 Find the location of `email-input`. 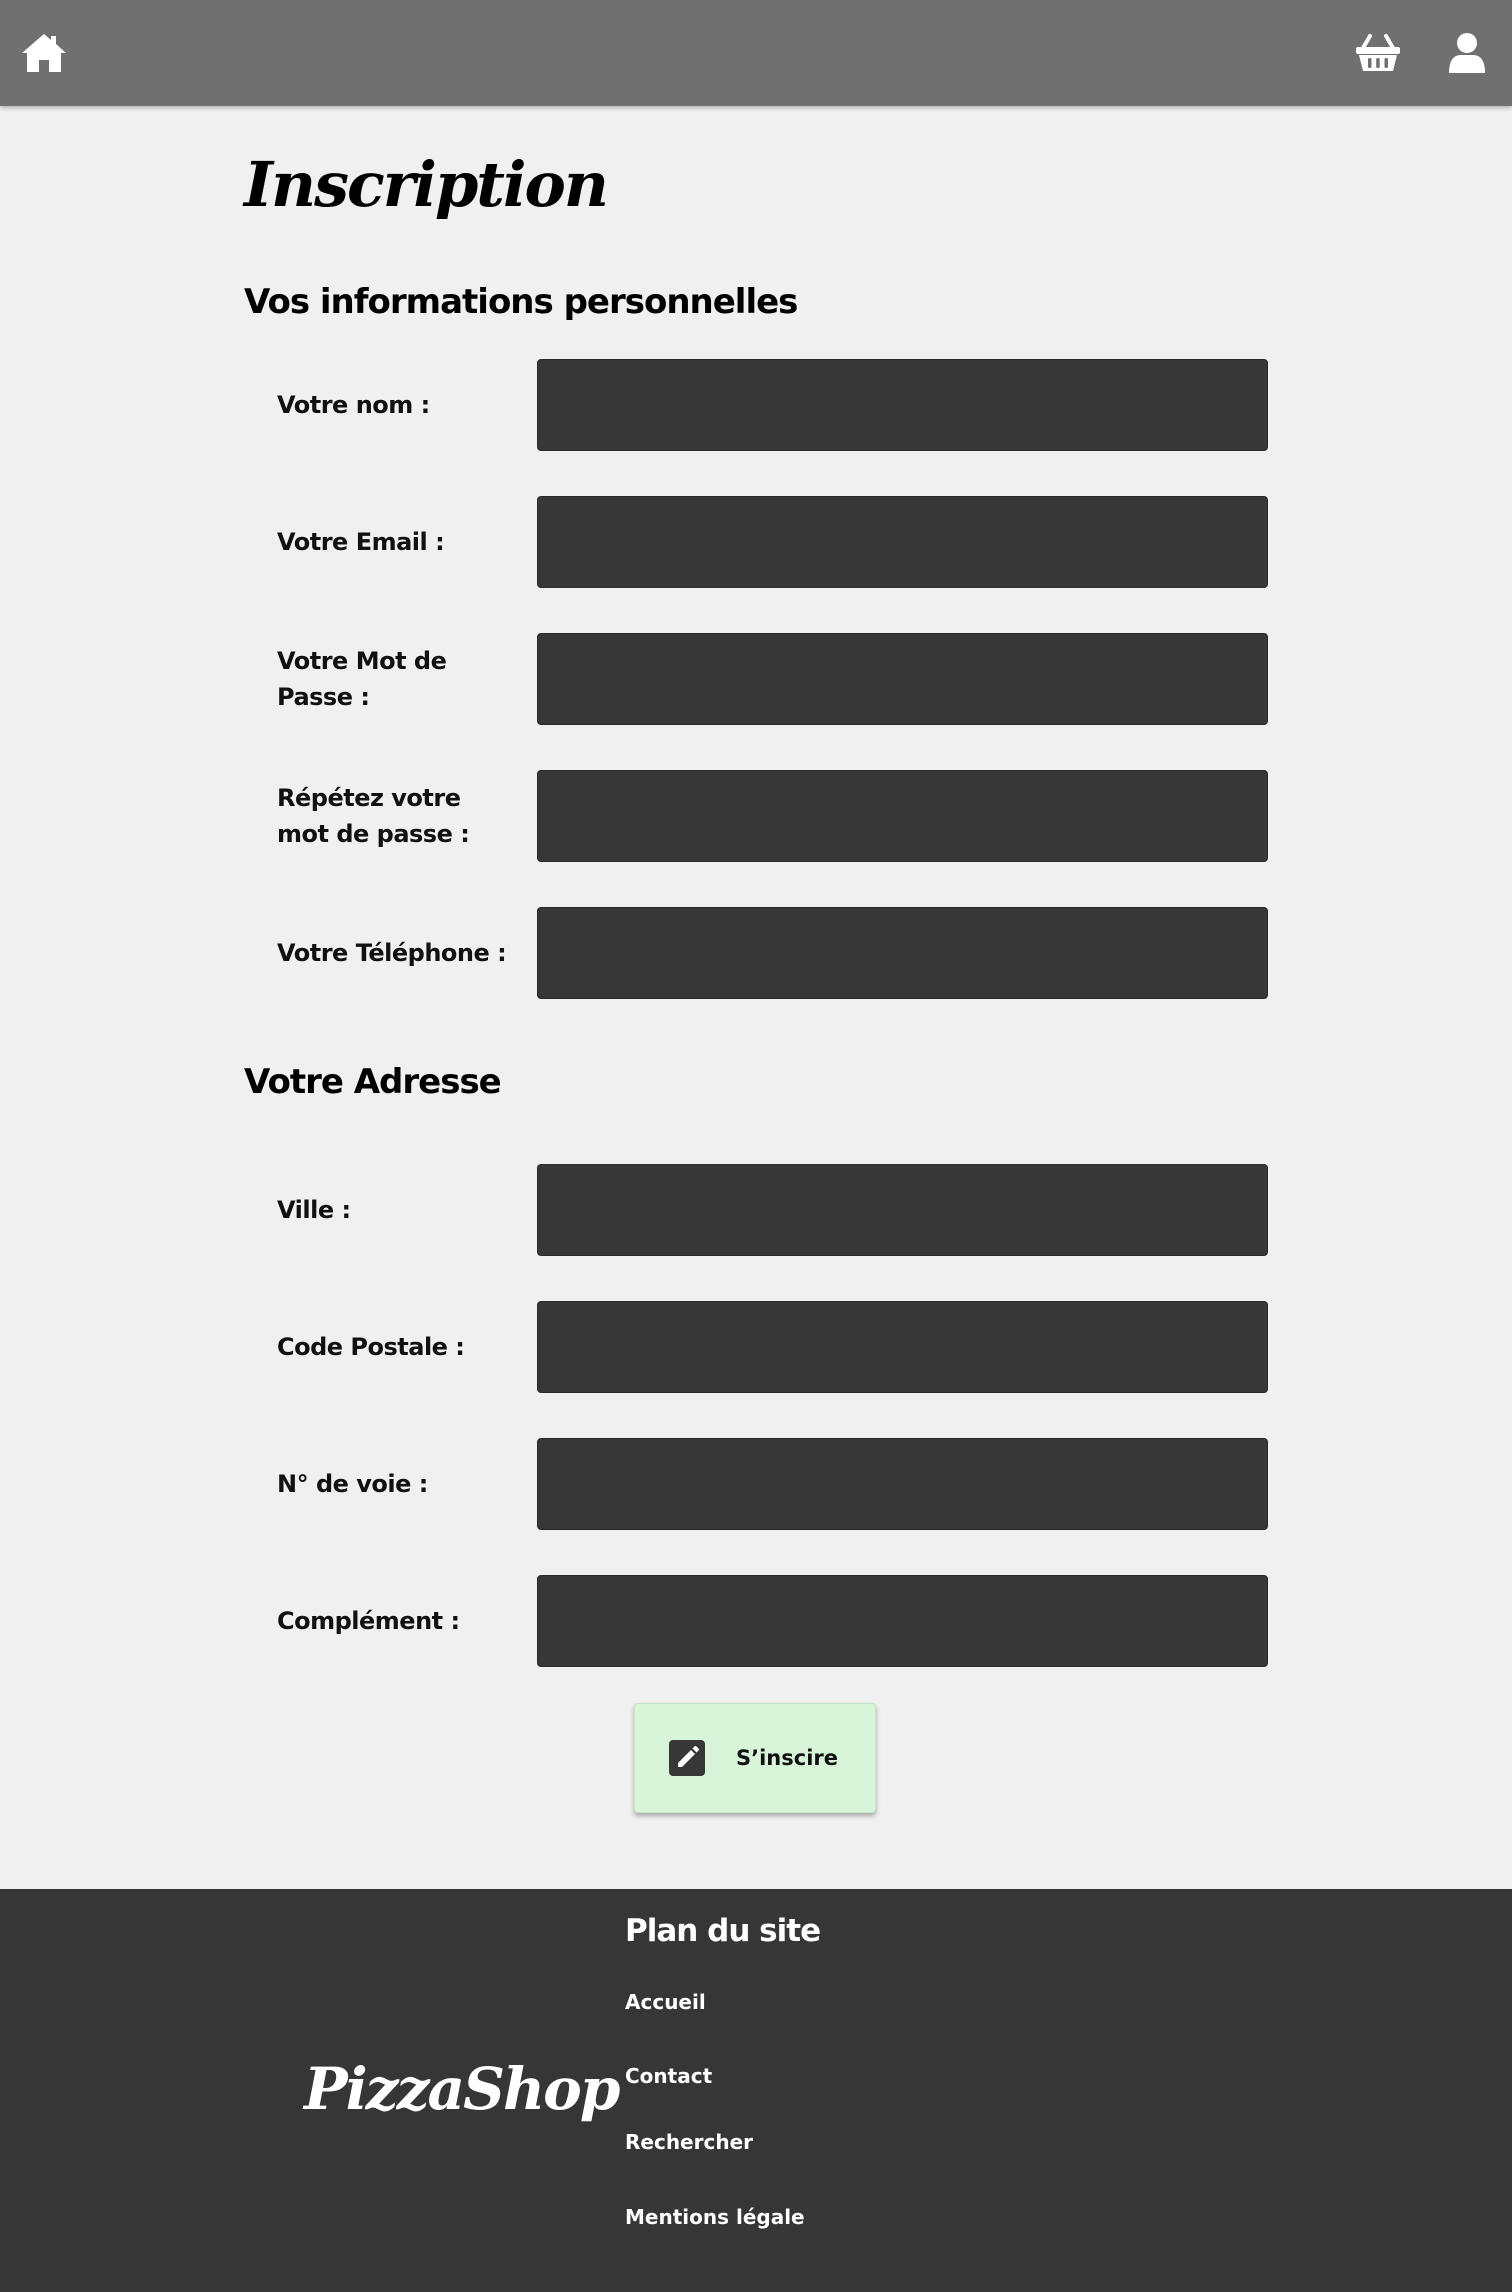

email-input is located at coordinates (902, 542).